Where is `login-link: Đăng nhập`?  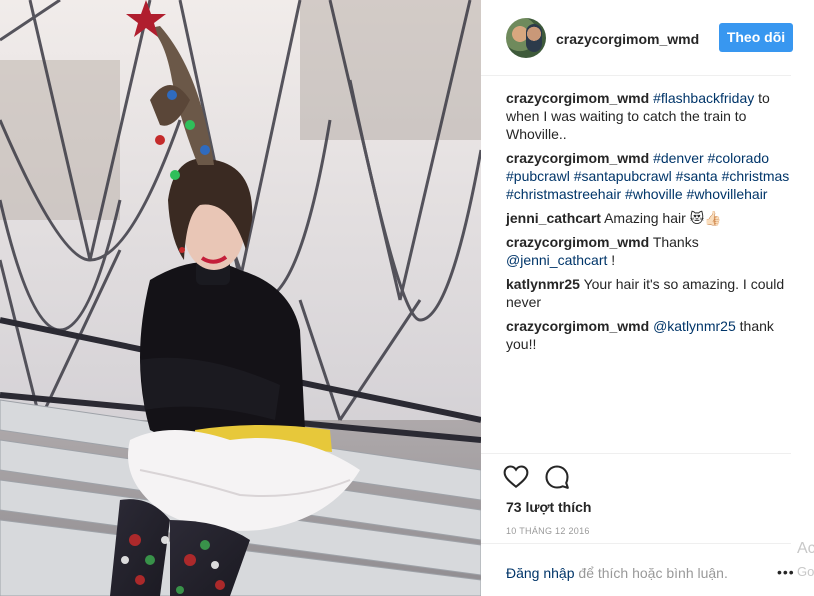
login-link: Đăng nhập is located at coordinates (540, 573).